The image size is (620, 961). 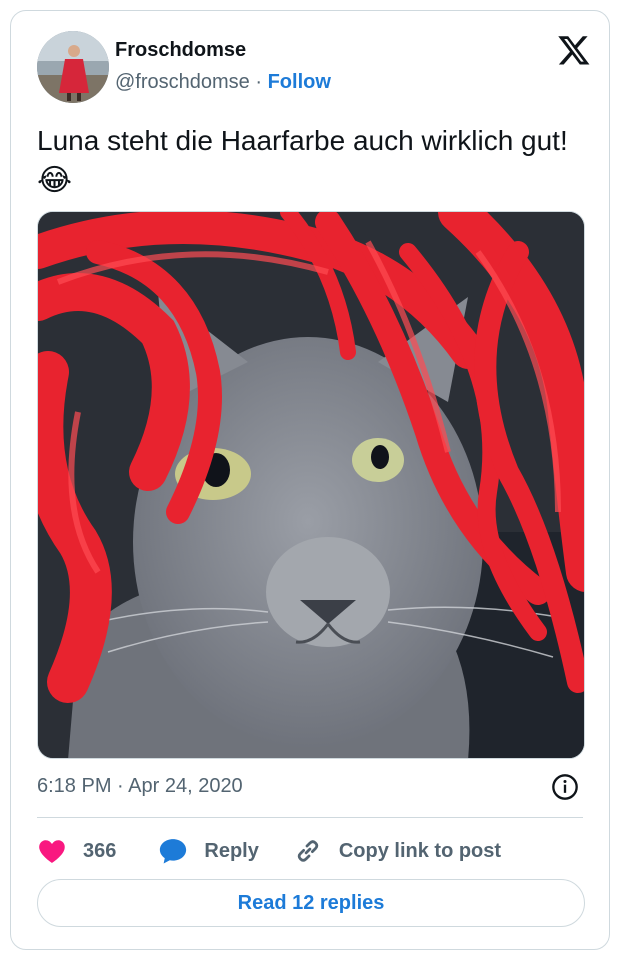 I want to click on like-button: 366, so click(x=97, y=851).